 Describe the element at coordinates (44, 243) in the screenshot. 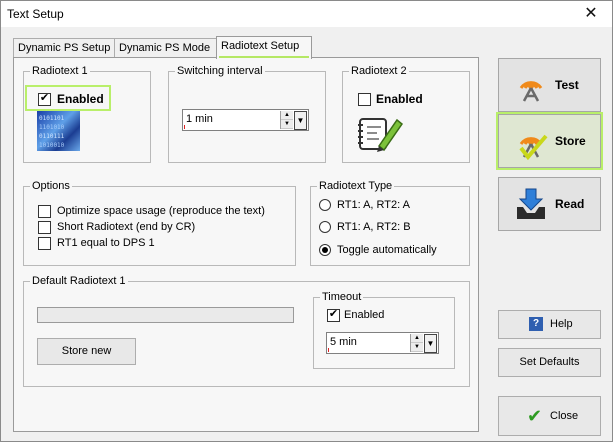

I see `rt1-equal-dps1-checkbox` at that location.